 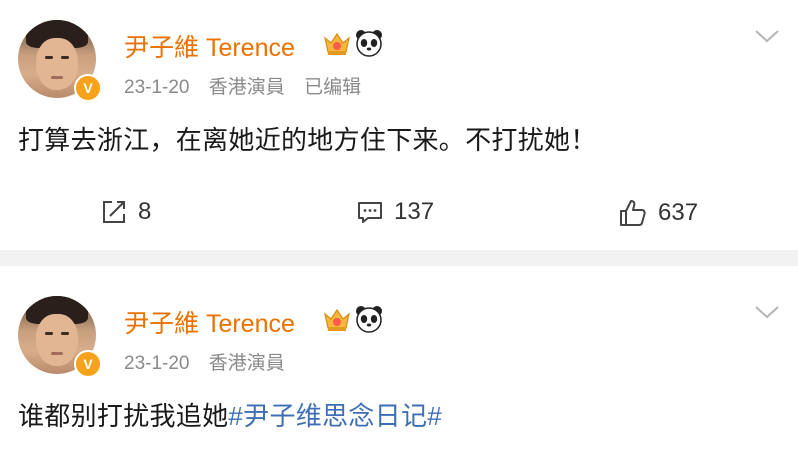 What do you see at coordinates (332, 87) in the screenshot?
I see `edited-label: 已编辑` at bounding box center [332, 87].